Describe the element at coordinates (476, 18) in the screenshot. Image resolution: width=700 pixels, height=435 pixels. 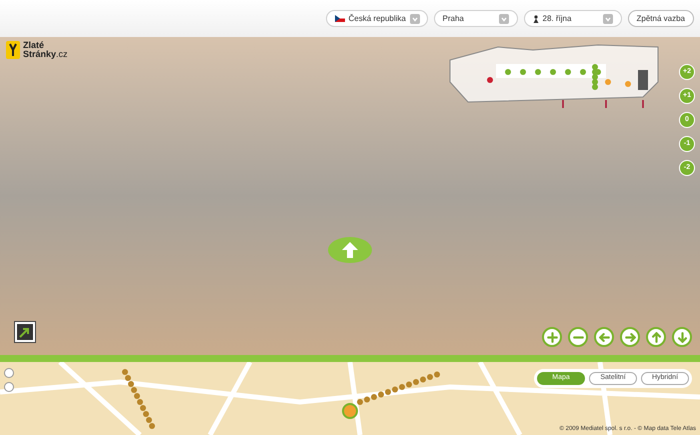
I see `select-field: Praha` at that location.